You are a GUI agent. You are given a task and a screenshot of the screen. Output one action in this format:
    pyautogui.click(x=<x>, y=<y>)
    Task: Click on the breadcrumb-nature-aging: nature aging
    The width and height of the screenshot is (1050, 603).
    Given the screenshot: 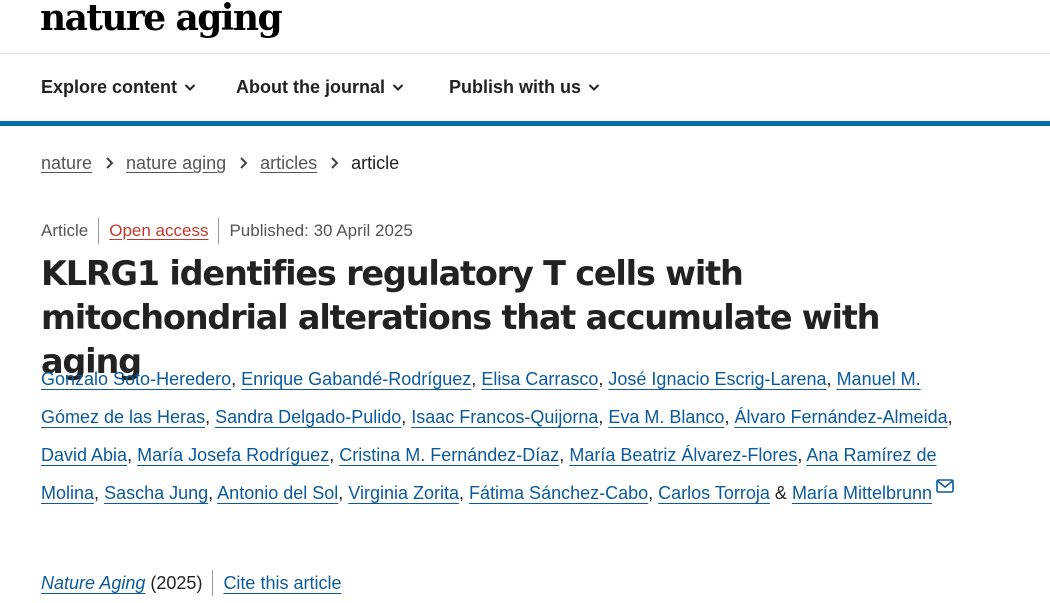 What is the action you would take?
    pyautogui.click(x=176, y=163)
    